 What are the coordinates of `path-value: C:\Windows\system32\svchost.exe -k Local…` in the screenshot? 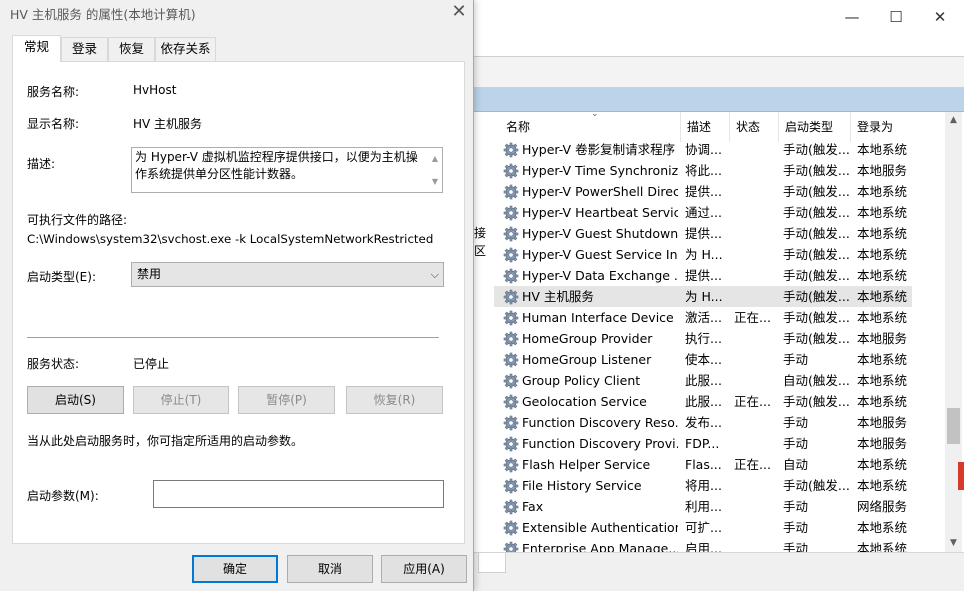 It's located at (230, 239).